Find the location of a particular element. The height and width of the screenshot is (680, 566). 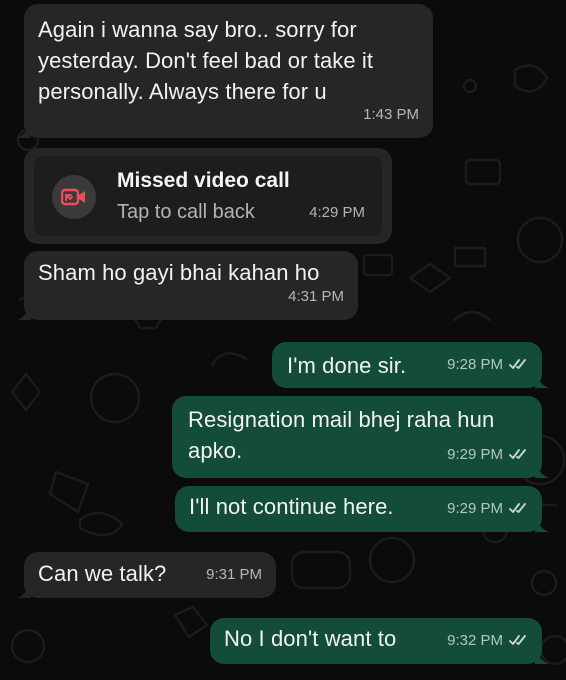

message-outgoing: No I don't want to 9:32 PM is located at coordinates (379, 641).